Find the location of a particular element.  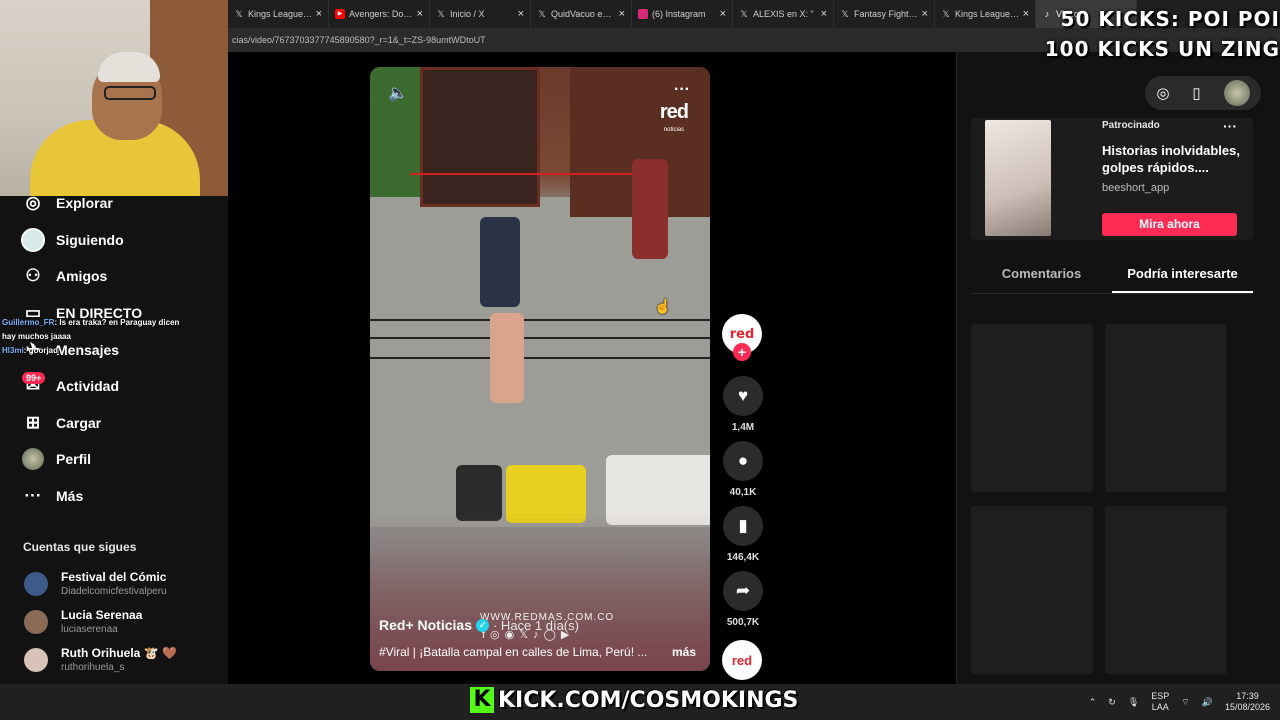

mouse-cursor-icon: ☝ is located at coordinates (663, 306).